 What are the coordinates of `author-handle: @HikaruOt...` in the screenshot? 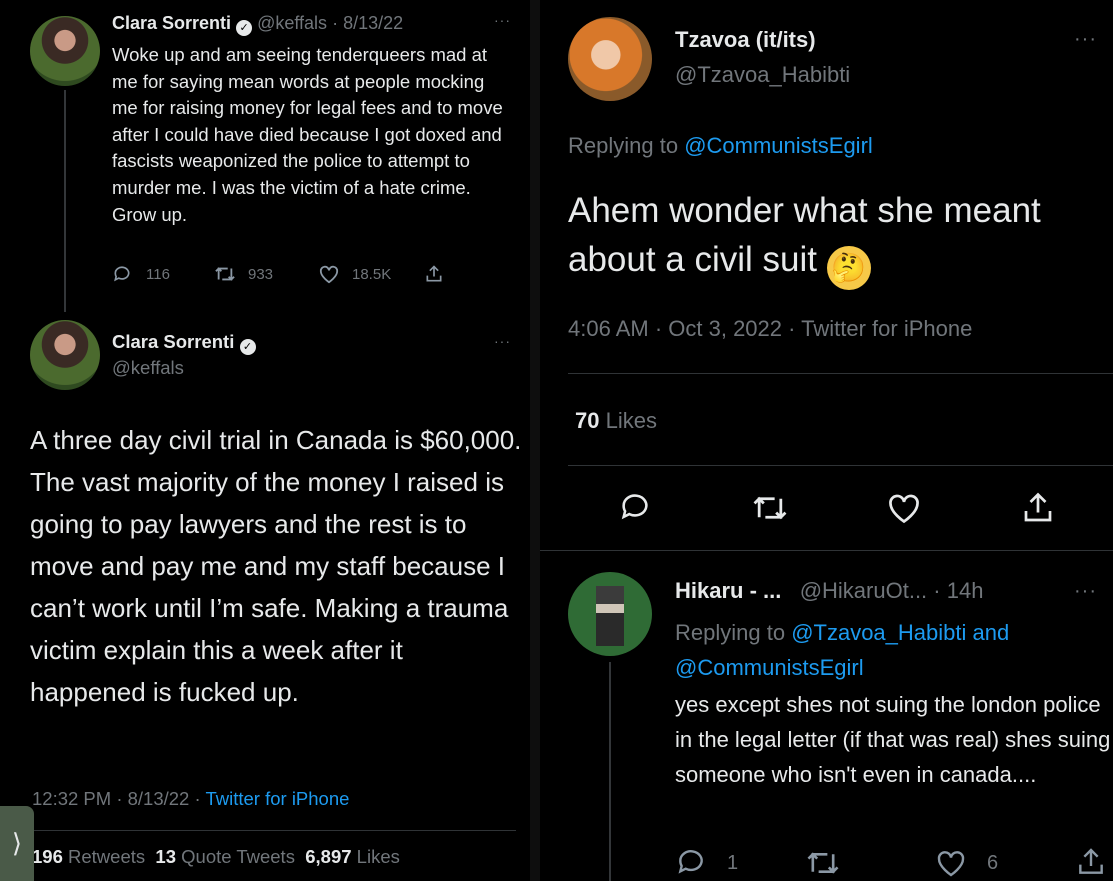 It's located at (863, 590).